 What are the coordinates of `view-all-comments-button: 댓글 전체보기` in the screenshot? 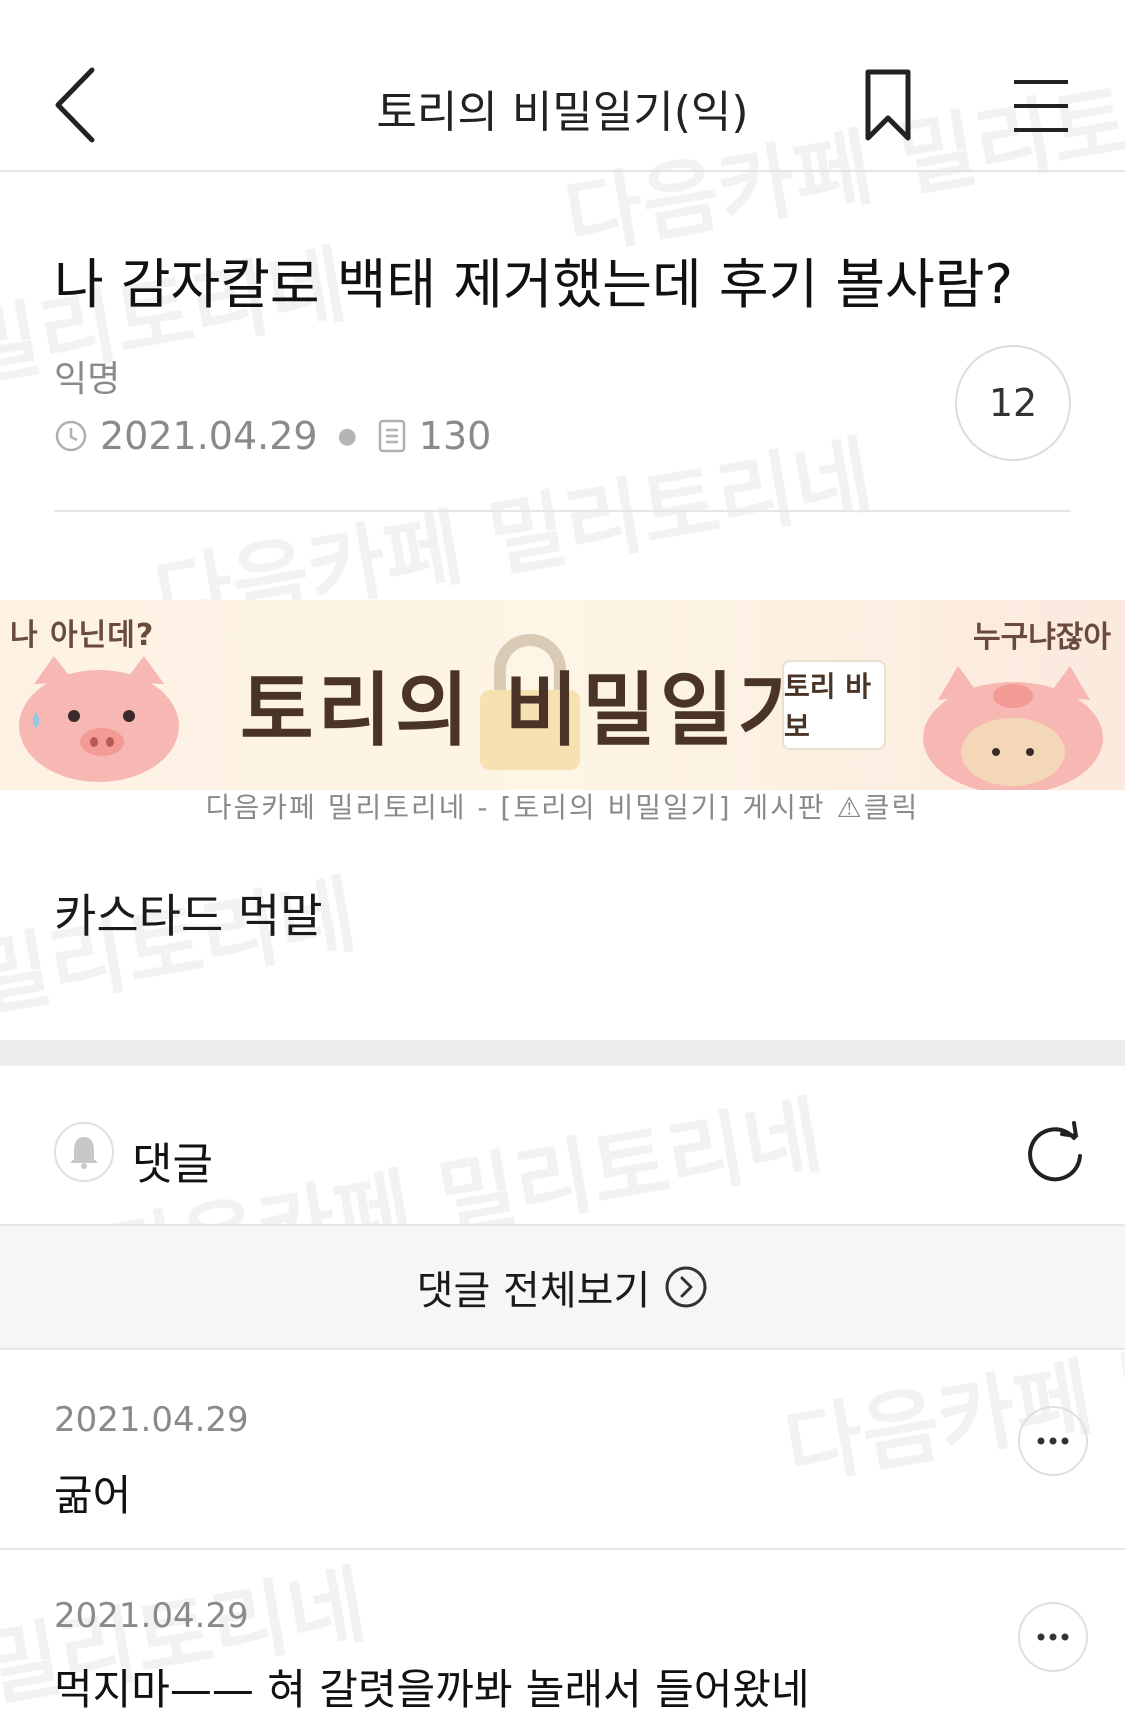 It's located at (562, 1288).